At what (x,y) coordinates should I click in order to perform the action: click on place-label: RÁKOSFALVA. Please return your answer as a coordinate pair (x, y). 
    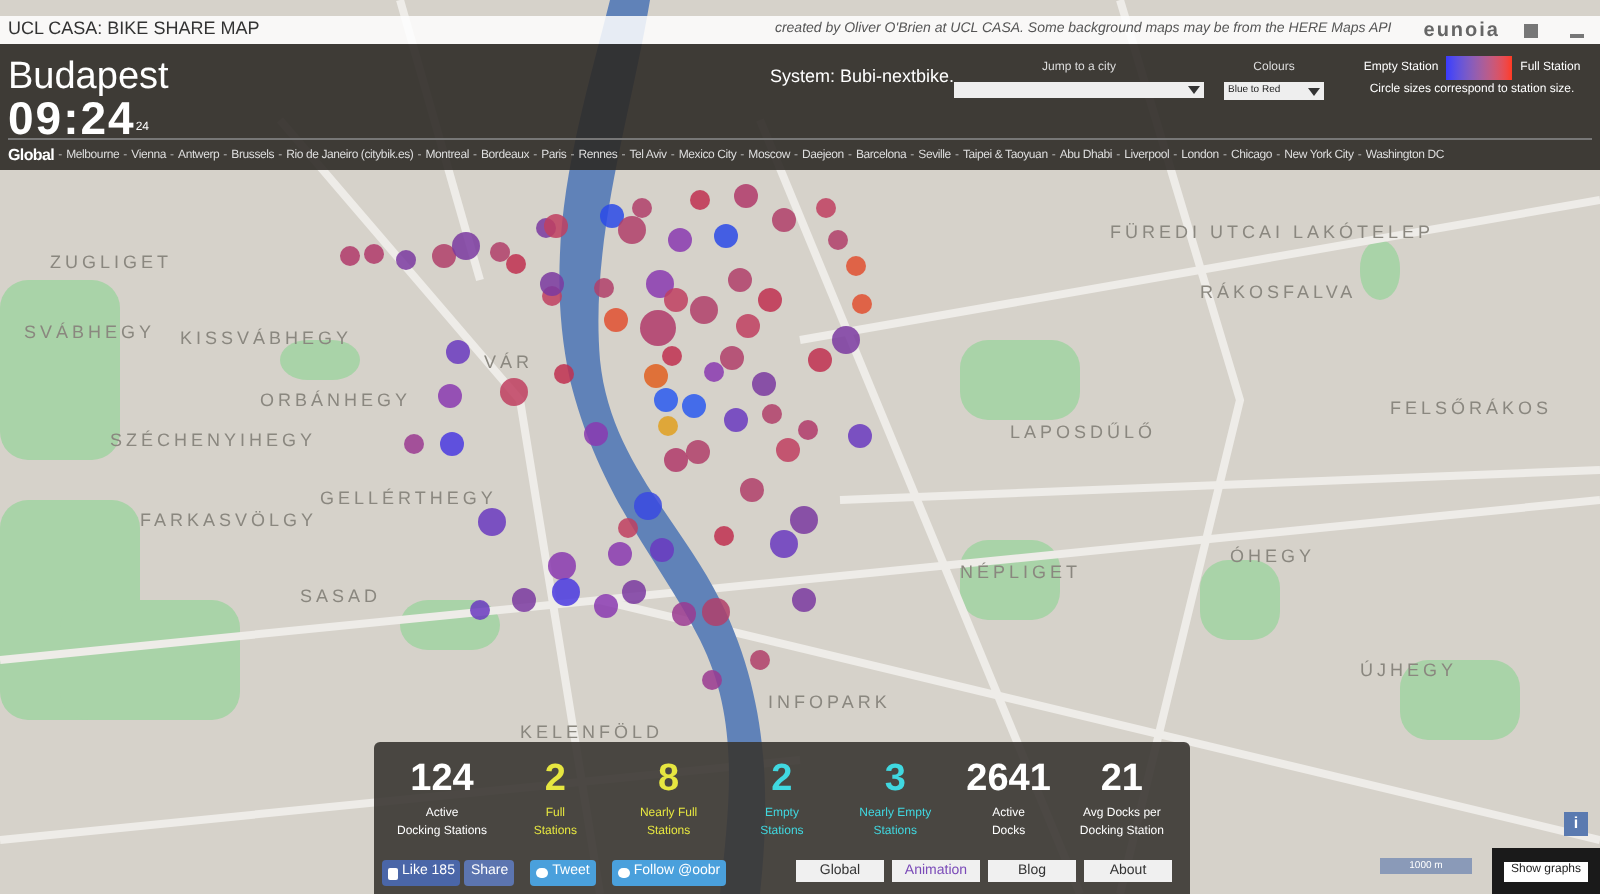
    Looking at the image, I should click on (1278, 293).